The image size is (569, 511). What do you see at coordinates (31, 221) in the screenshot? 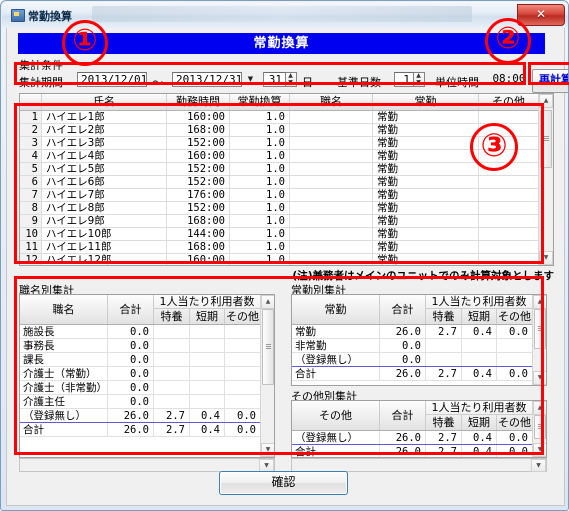
I see `table-cell-no: 9` at bounding box center [31, 221].